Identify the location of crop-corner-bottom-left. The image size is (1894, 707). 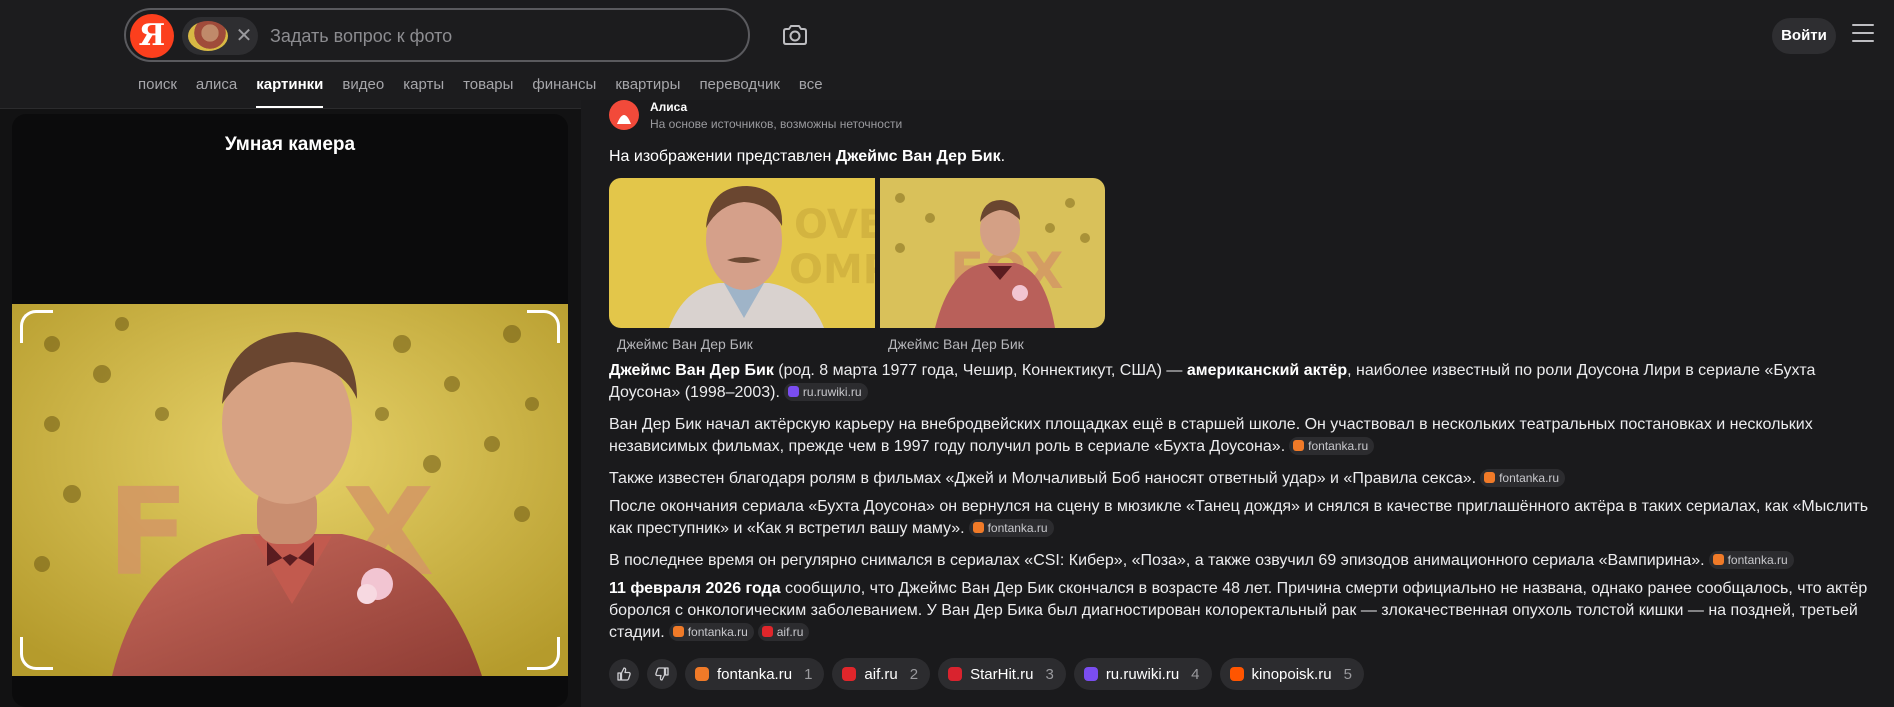
(36, 653).